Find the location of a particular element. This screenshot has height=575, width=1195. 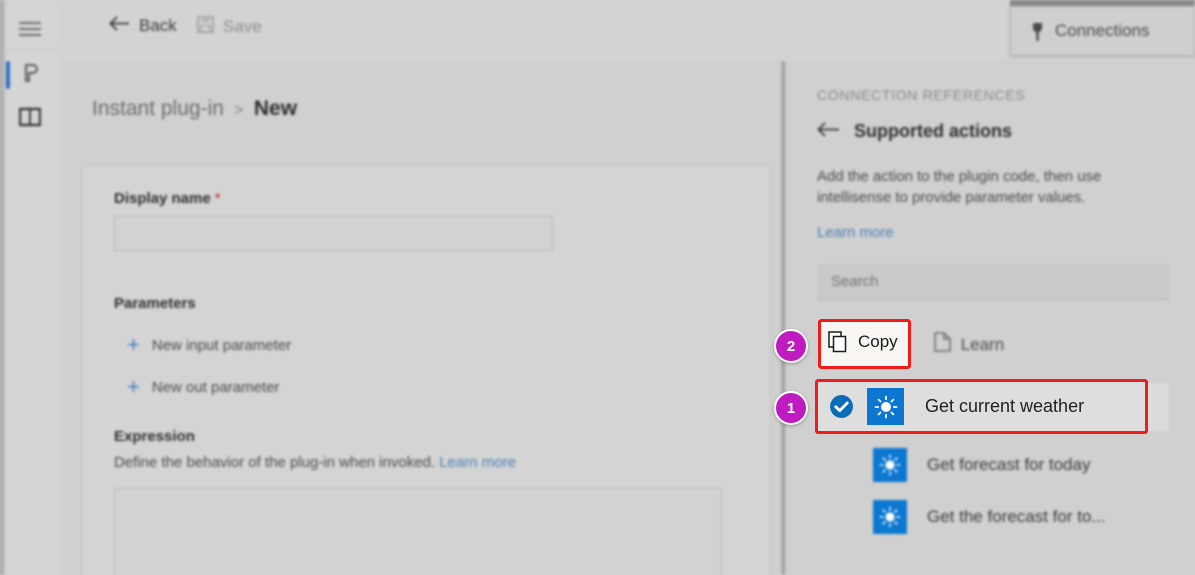

hamburger-icon is located at coordinates (30, 31).